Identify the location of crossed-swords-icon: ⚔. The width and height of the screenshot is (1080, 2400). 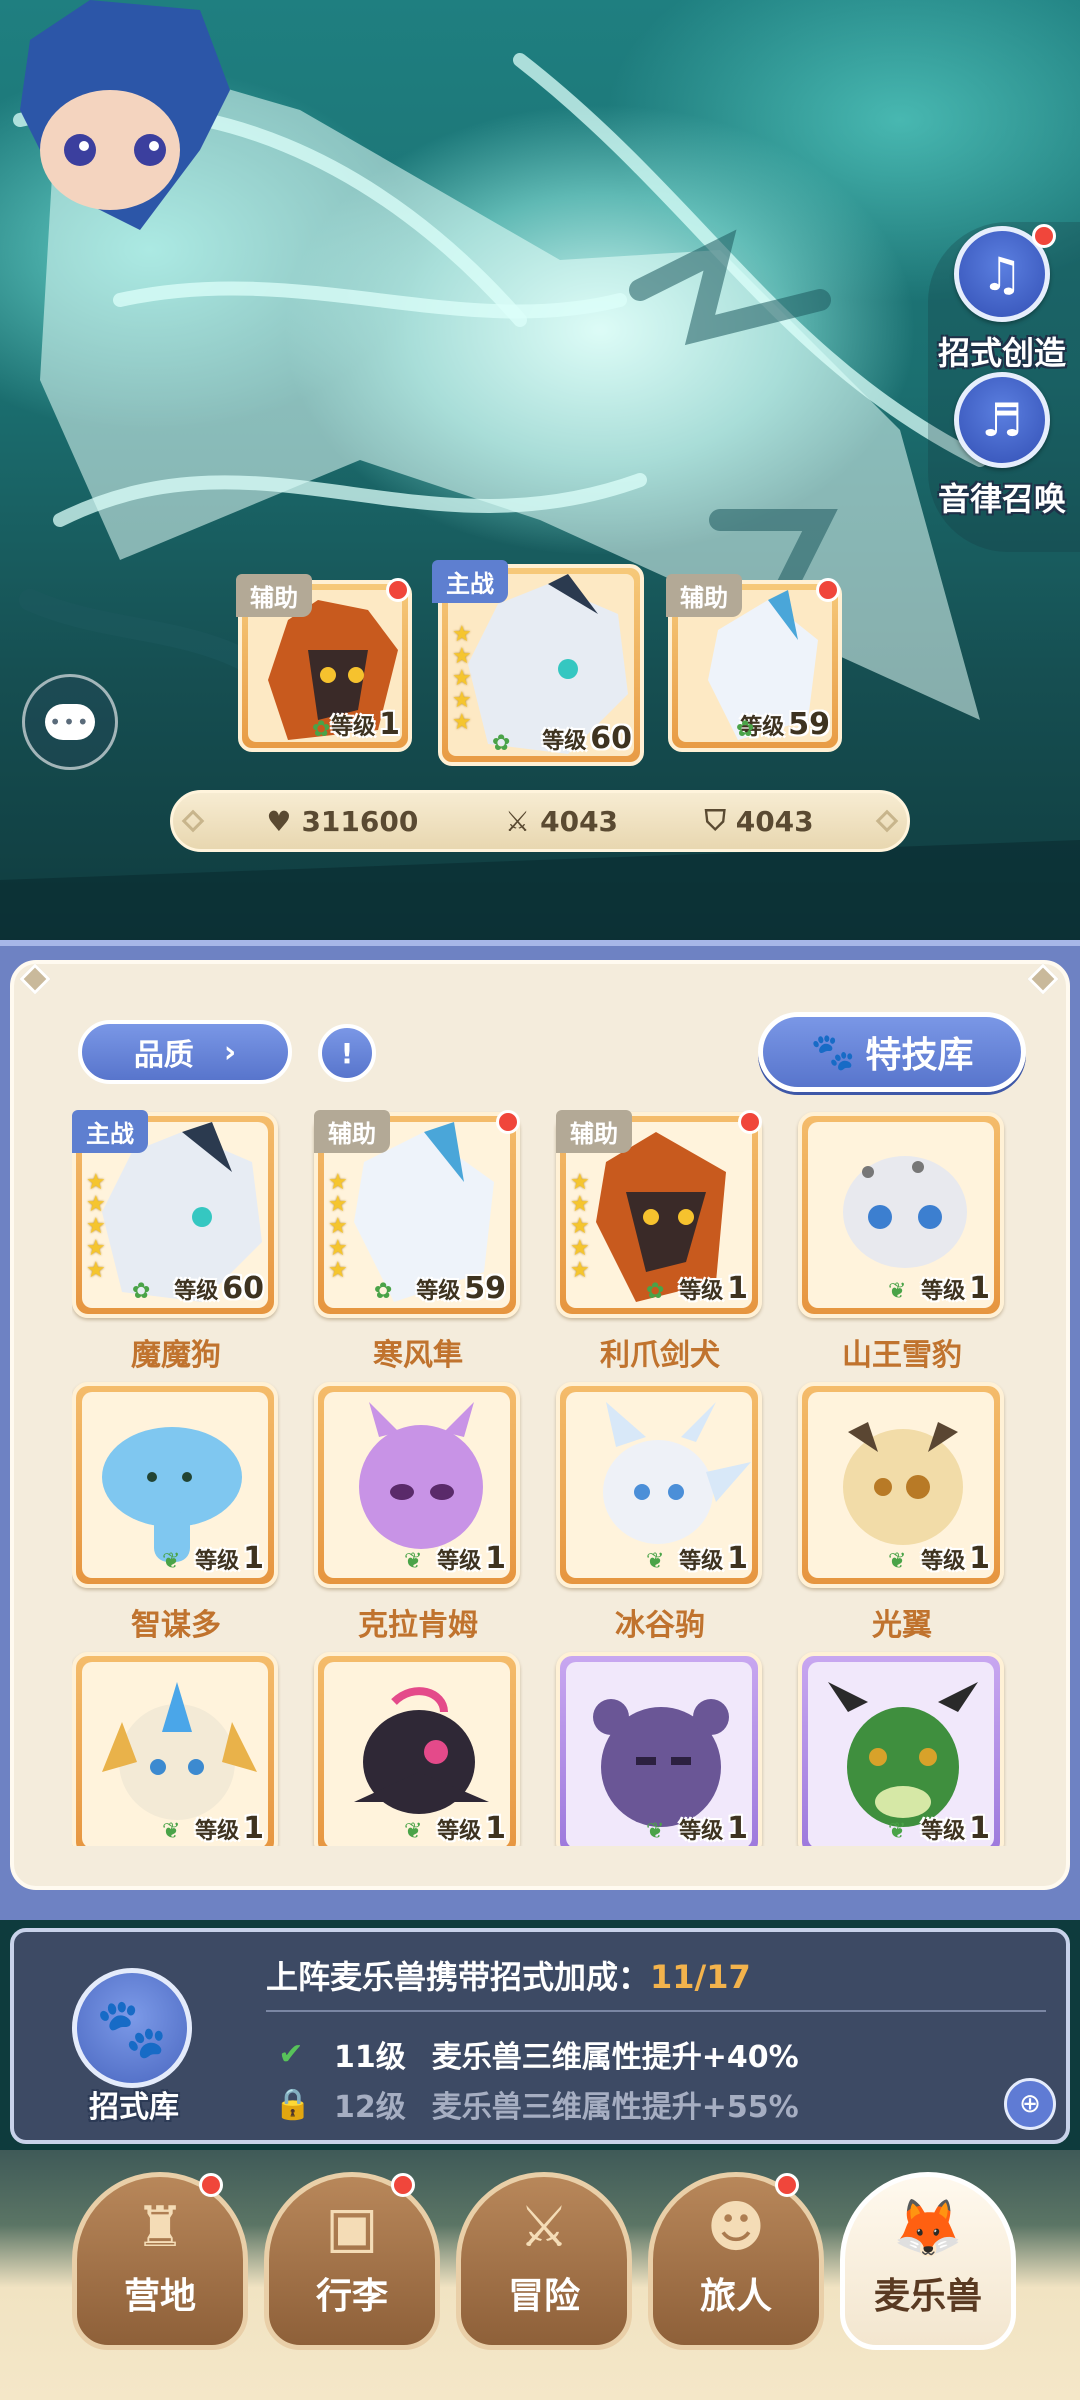
(518, 821).